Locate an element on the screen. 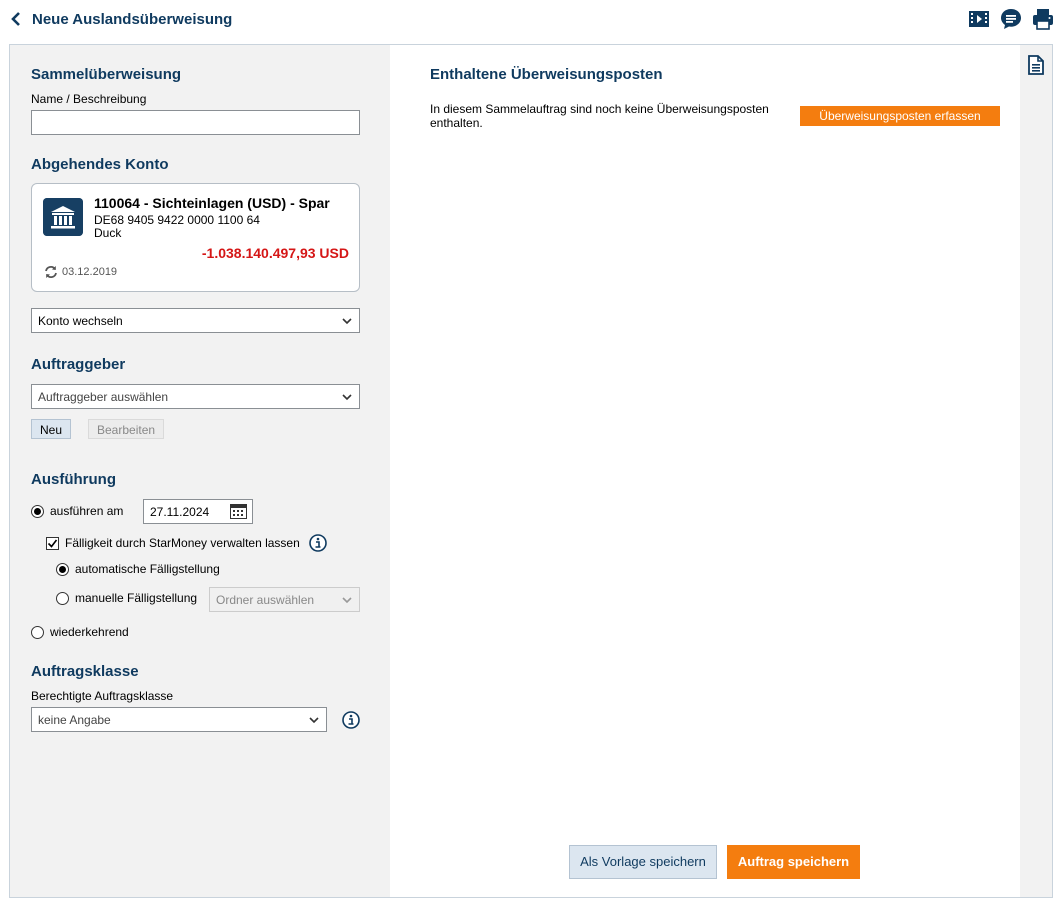  manual-due-label: manuelle Fälligstellung is located at coordinates (136, 598).